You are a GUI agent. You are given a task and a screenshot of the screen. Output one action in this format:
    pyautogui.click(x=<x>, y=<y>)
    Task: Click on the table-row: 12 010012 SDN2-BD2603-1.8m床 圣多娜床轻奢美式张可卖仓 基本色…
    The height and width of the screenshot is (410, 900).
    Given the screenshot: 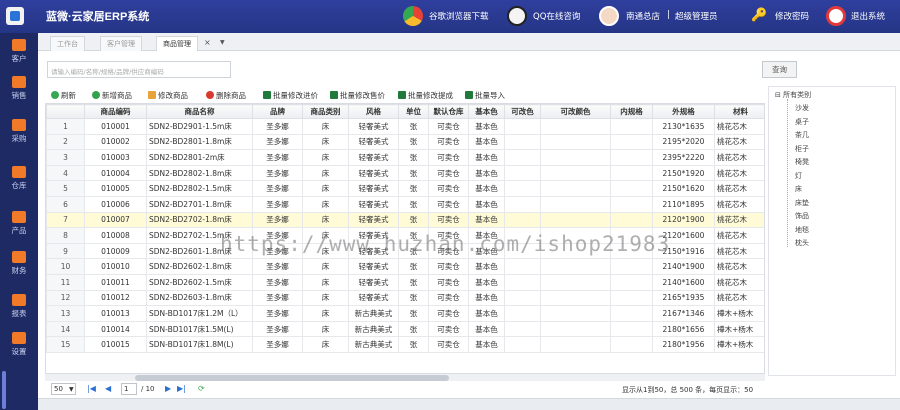 What is the action you would take?
    pyautogui.click(x=405, y=298)
    